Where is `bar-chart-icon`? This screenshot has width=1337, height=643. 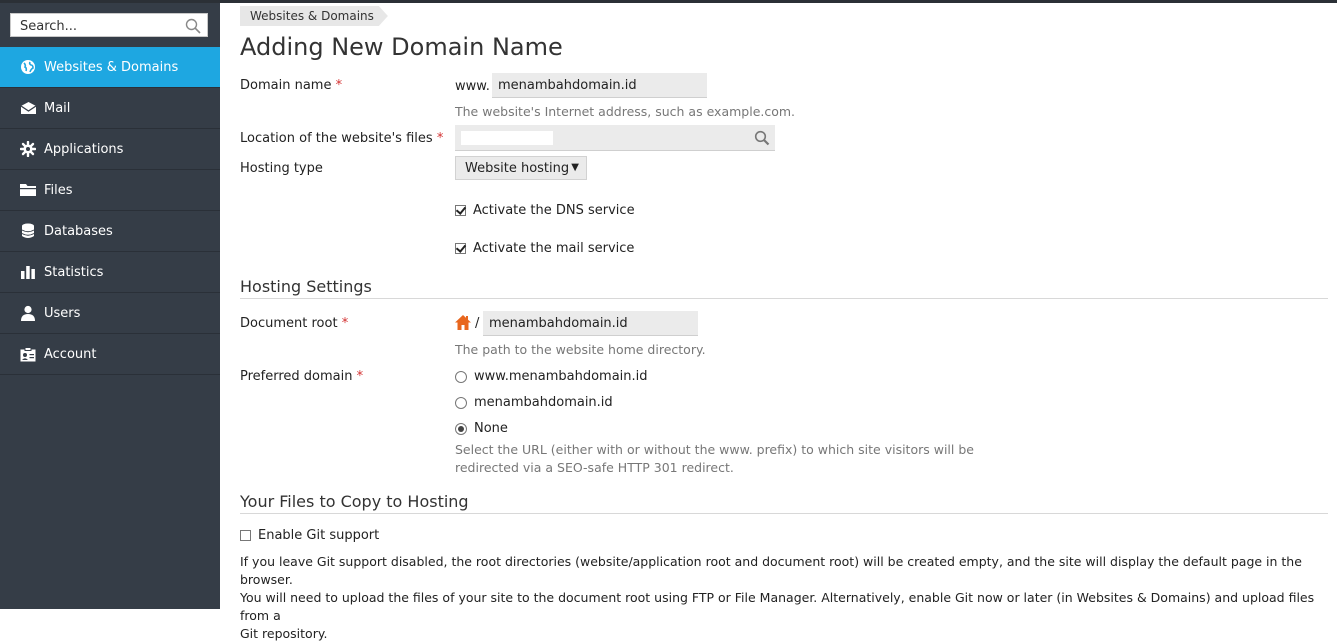
bar-chart-icon is located at coordinates (28, 272).